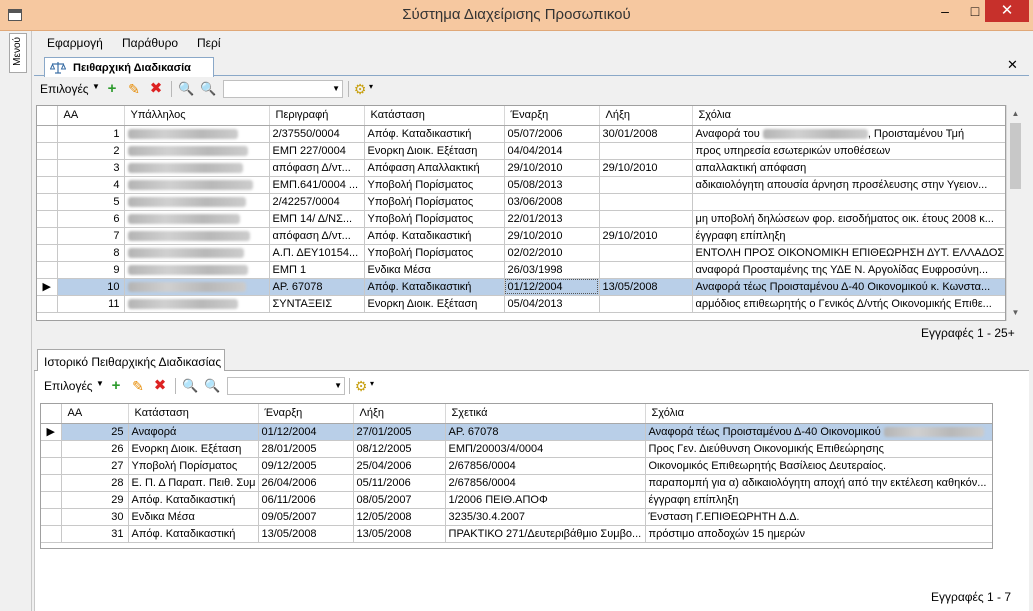  What do you see at coordinates (727, 133) in the screenshot?
I see `comment-text: Αναφορά του` at bounding box center [727, 133].